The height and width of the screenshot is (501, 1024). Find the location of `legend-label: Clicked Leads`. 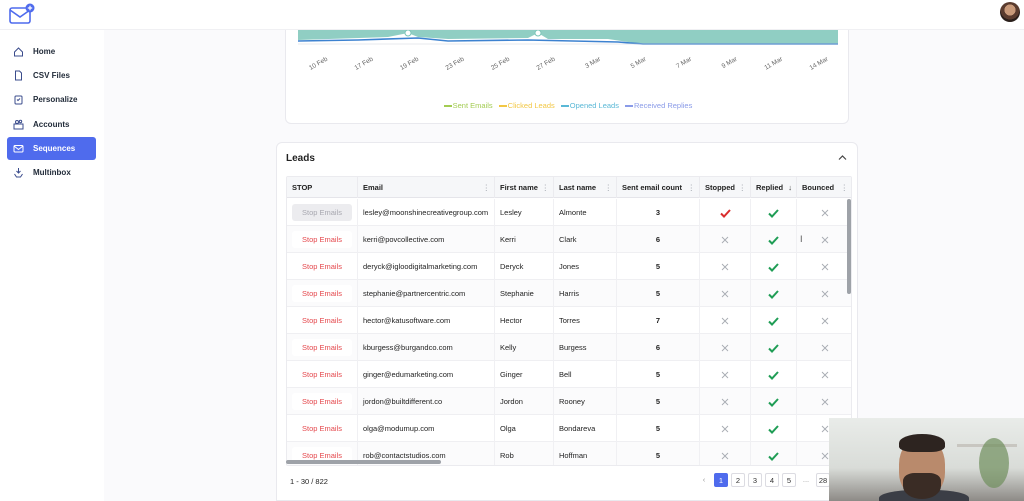

legend-label: Clicked Leads is located at coordinates (531, 105).